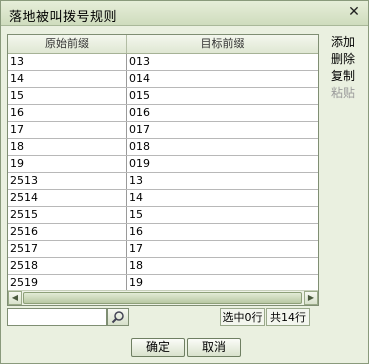 This screenshot has width=369, height=364. What do you see at coordinates (67, 164) in the screenshot?
I see `source-prefix-cell: 19` at bounding box center [67, 164].